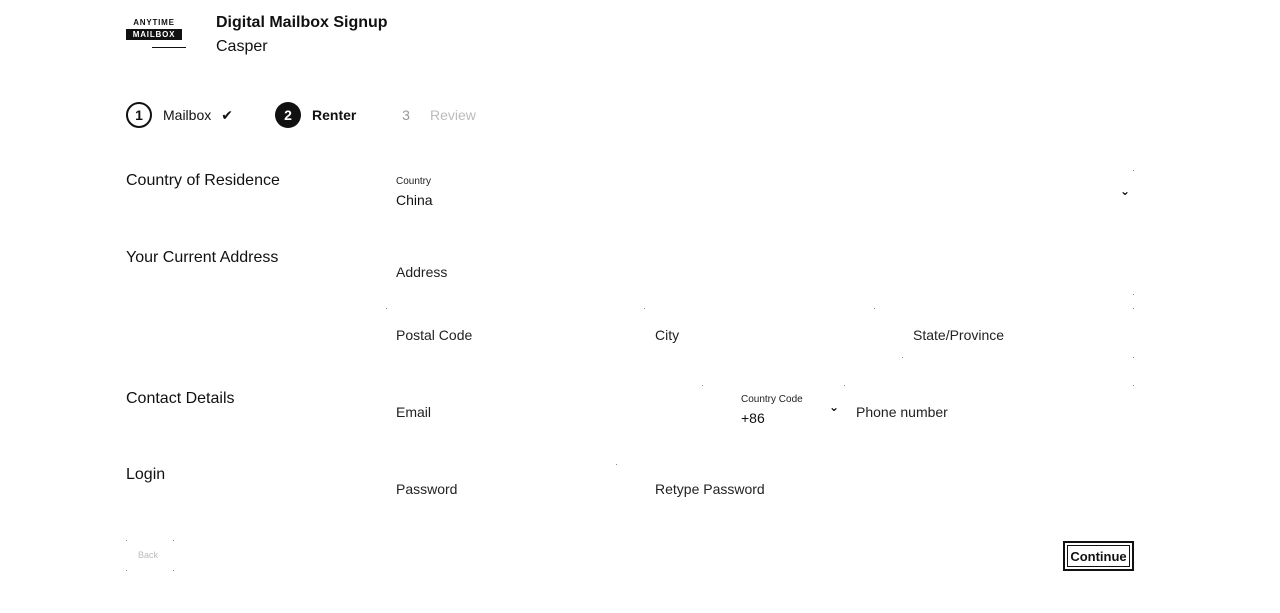  Describe the element at coordinates (414, 412) in the screenshot. I see `email-placeholder: Email` at that location.